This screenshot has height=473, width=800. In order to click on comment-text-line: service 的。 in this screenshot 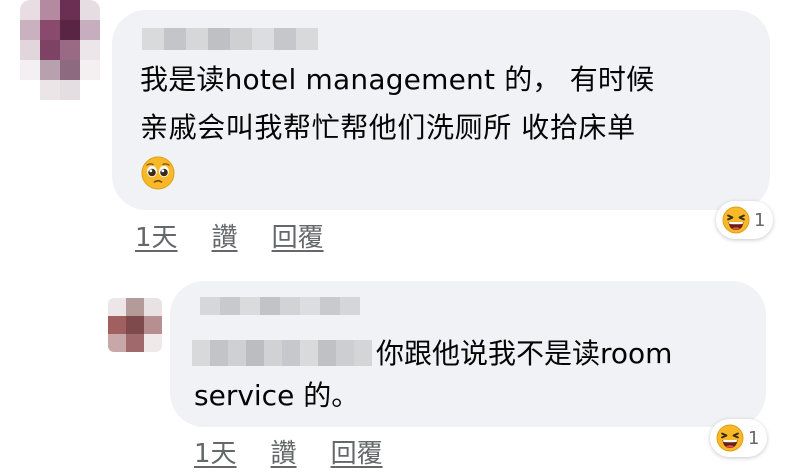, I will do `click(277, 395)`.